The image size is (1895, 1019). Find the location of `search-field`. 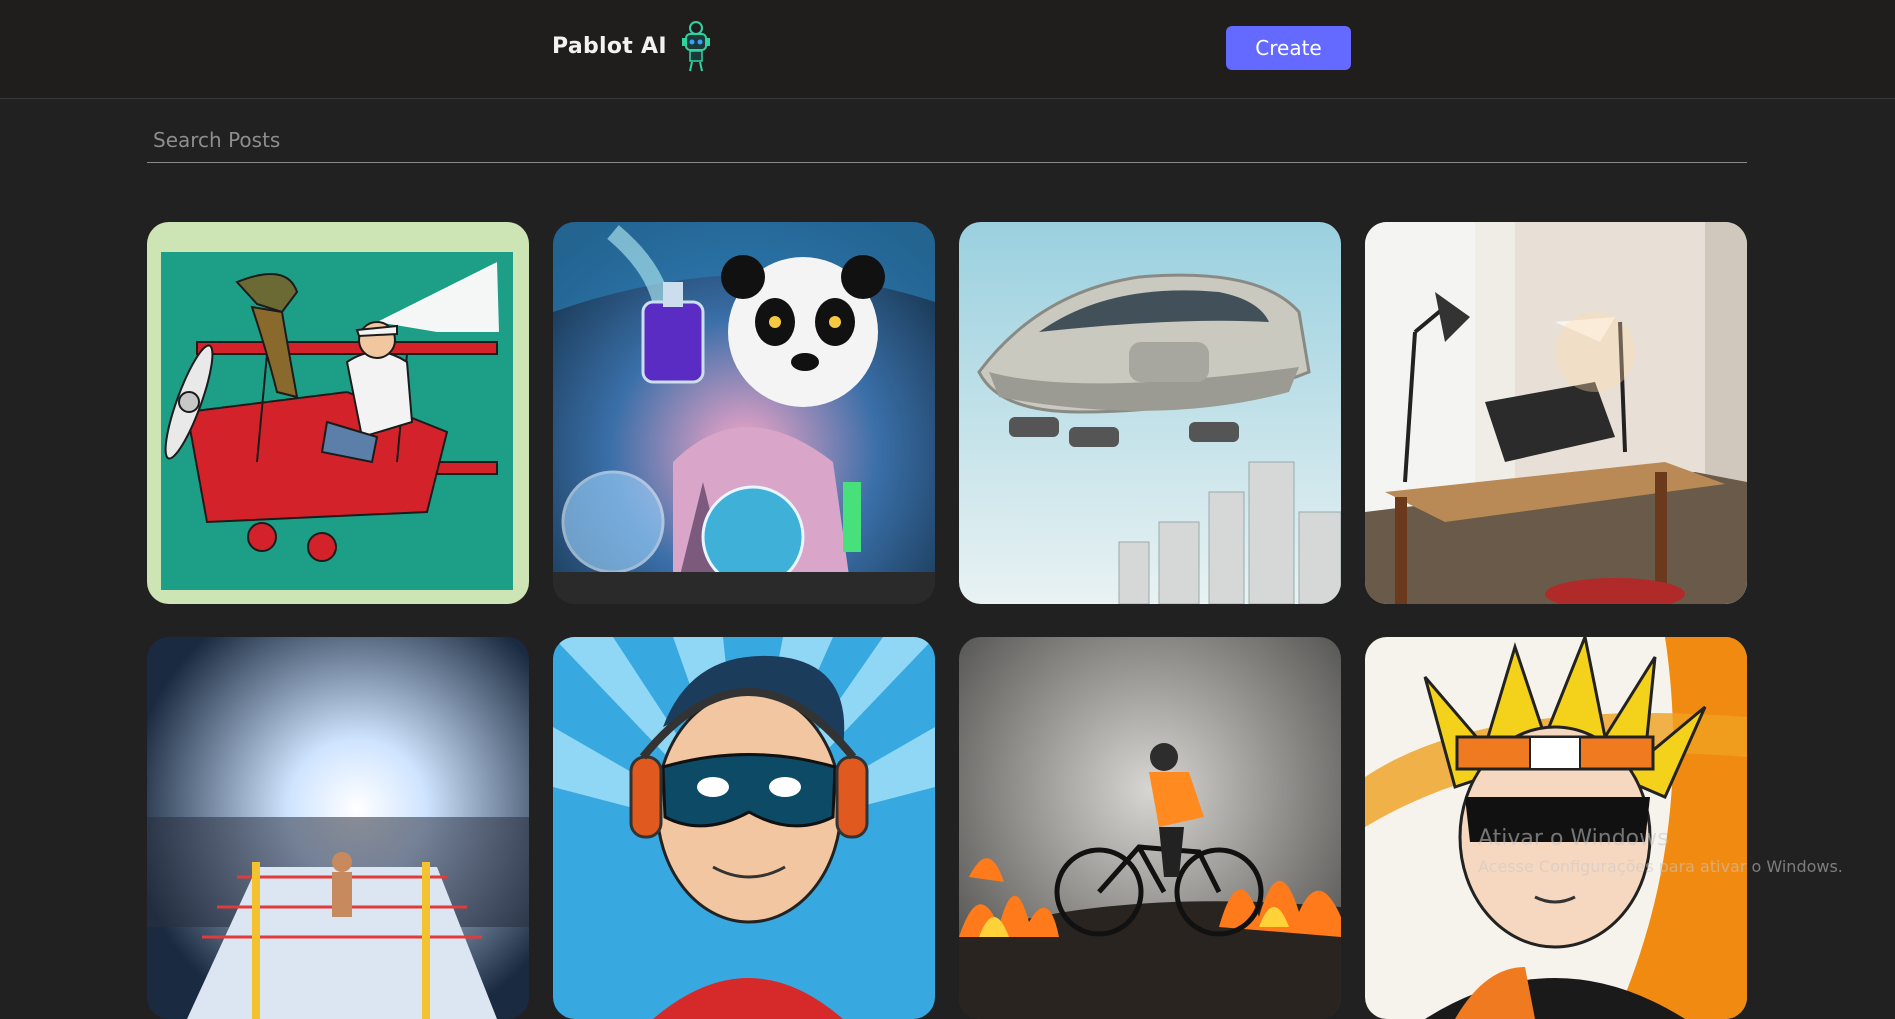

search-field is located at coordinates (947, 141).